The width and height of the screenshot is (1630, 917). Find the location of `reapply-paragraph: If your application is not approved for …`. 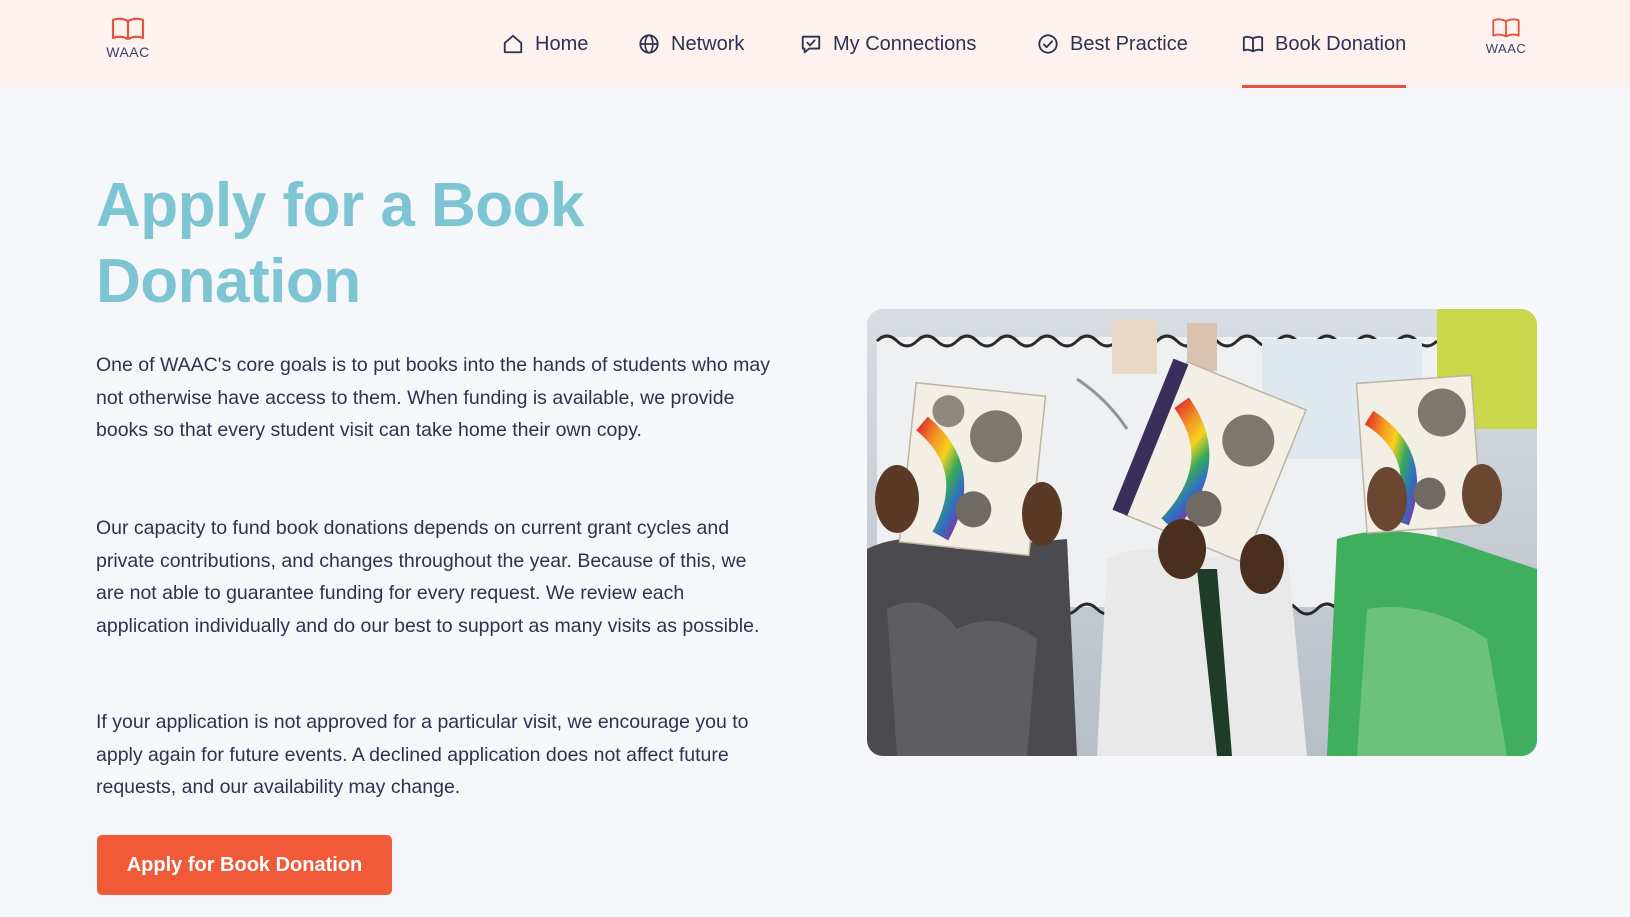

reapply-paragraph: If your application is not approved for … is located at coordinates (422, 754).